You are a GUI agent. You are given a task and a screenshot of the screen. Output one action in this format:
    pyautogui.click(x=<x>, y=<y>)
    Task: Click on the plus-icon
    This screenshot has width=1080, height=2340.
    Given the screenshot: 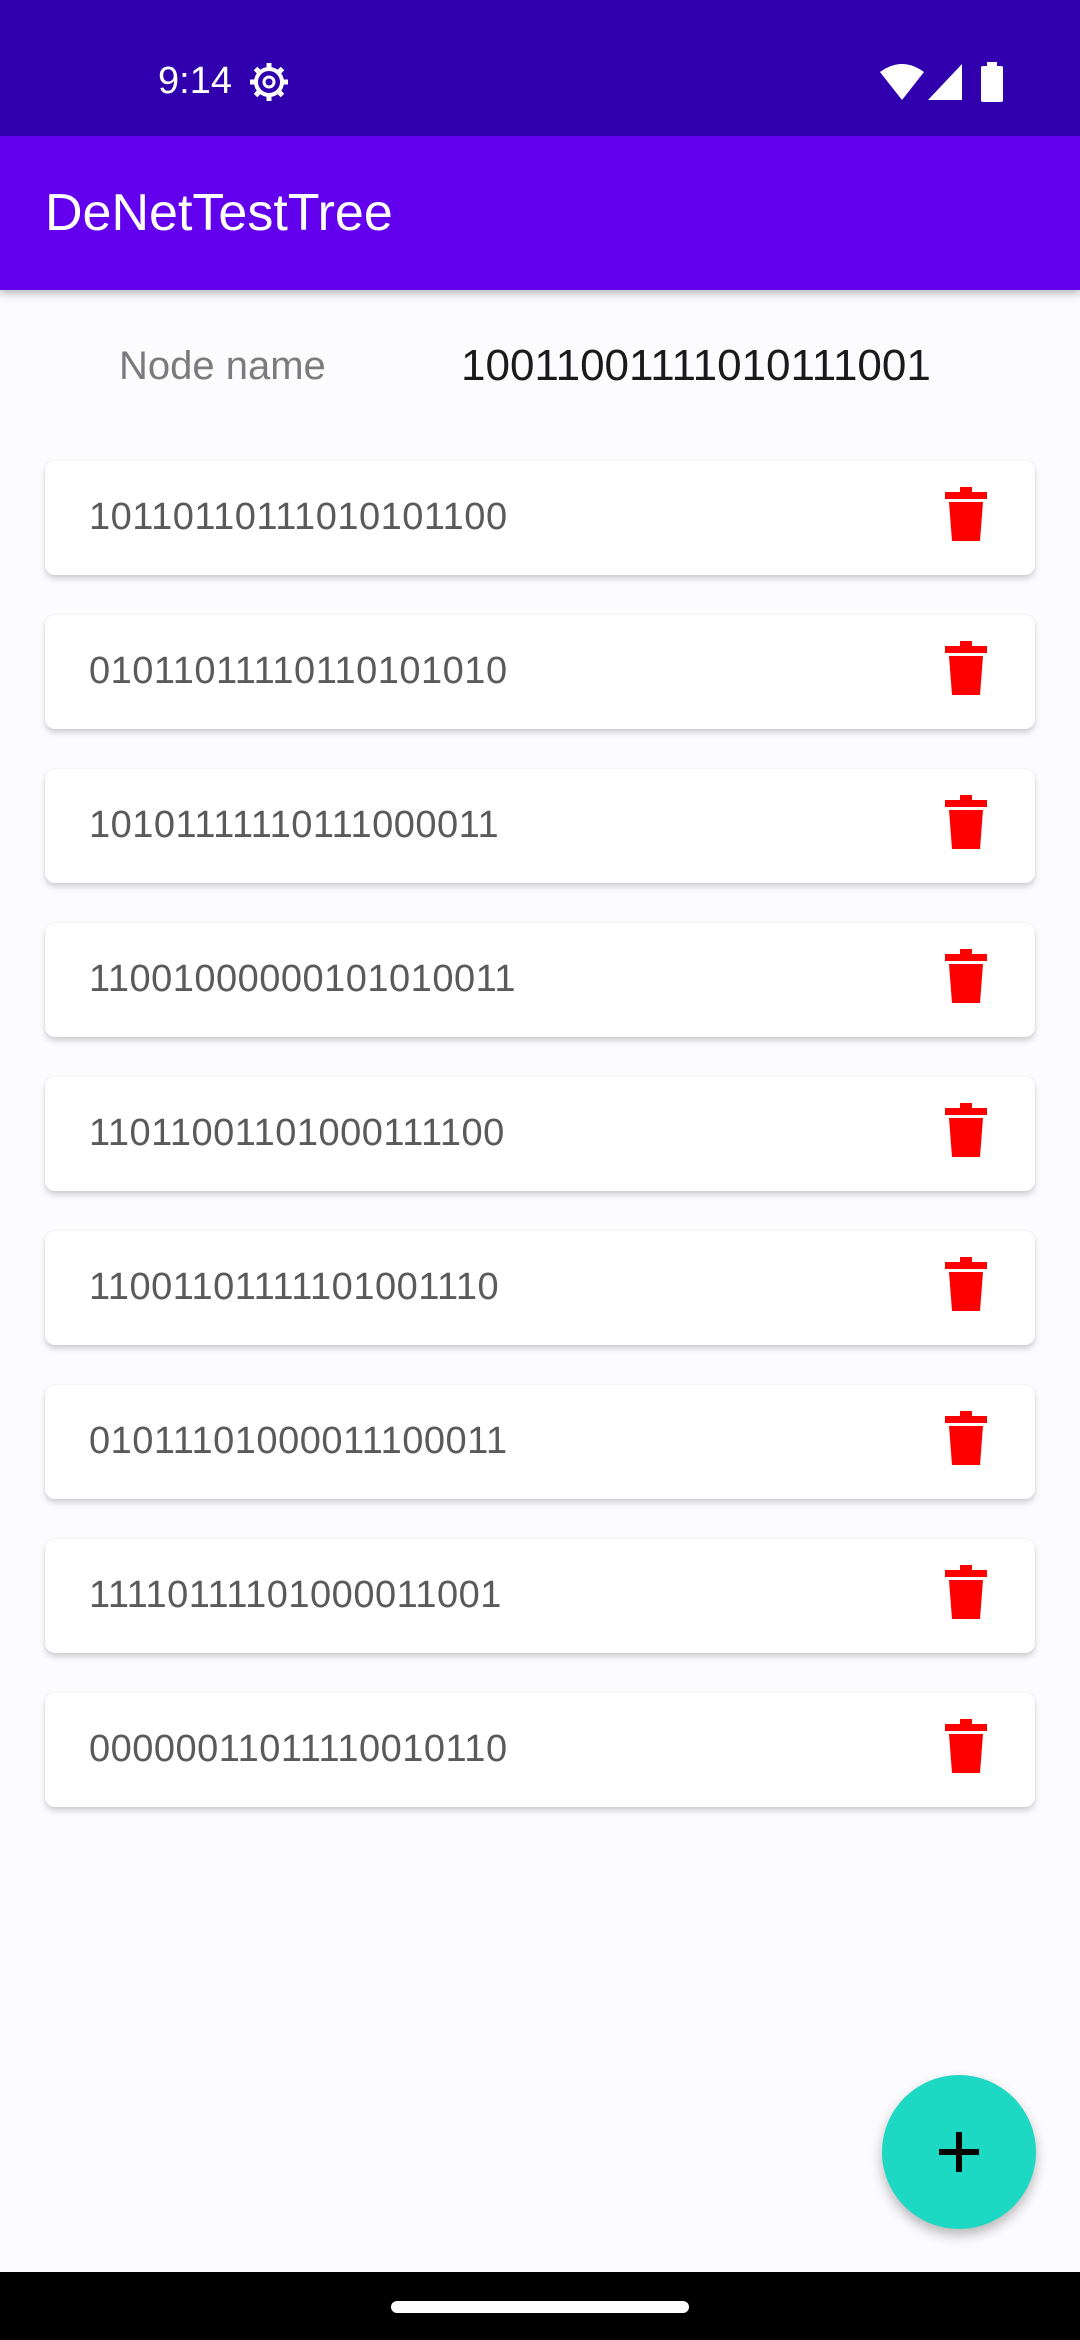 What is the action you would take?
    pyautogui.click(x=959, y=2152)
    